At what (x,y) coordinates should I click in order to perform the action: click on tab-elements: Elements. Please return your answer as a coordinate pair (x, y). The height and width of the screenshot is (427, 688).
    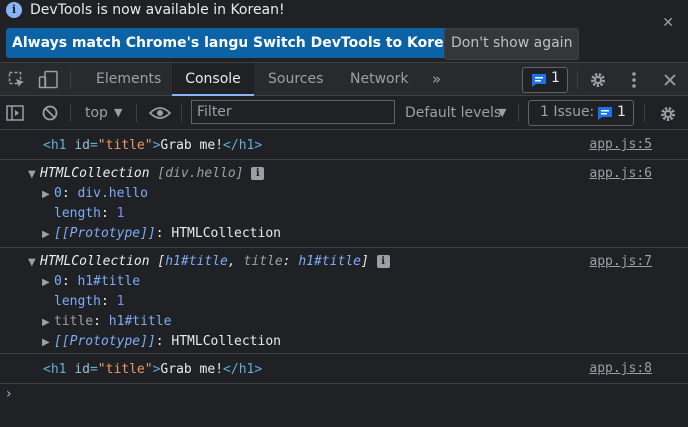
    Looking at the image, I should click on (128, 79).